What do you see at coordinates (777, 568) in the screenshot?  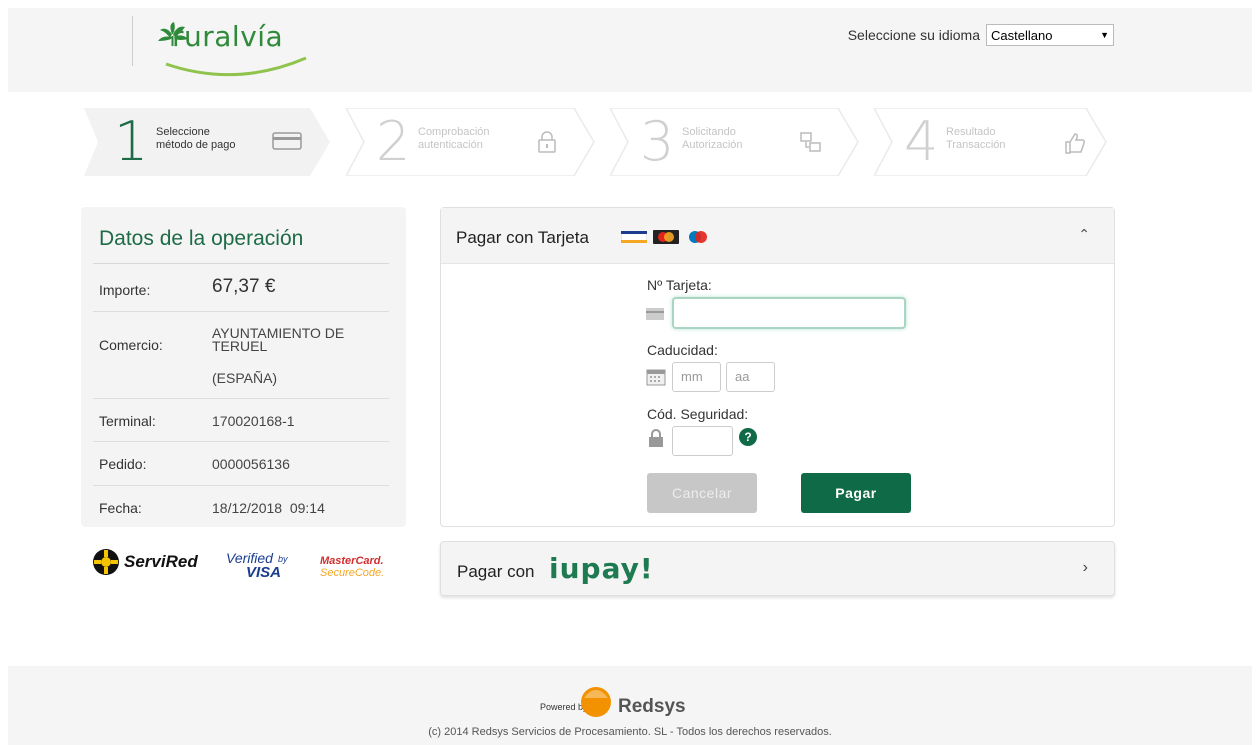 I see `iupay-payment-panel: Pagar con iupay! ›` at bounding box center [777, 568].